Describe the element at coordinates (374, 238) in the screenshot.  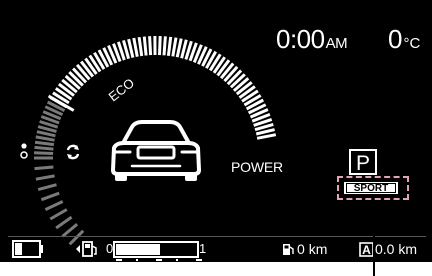
I see `callout-line` at that location.